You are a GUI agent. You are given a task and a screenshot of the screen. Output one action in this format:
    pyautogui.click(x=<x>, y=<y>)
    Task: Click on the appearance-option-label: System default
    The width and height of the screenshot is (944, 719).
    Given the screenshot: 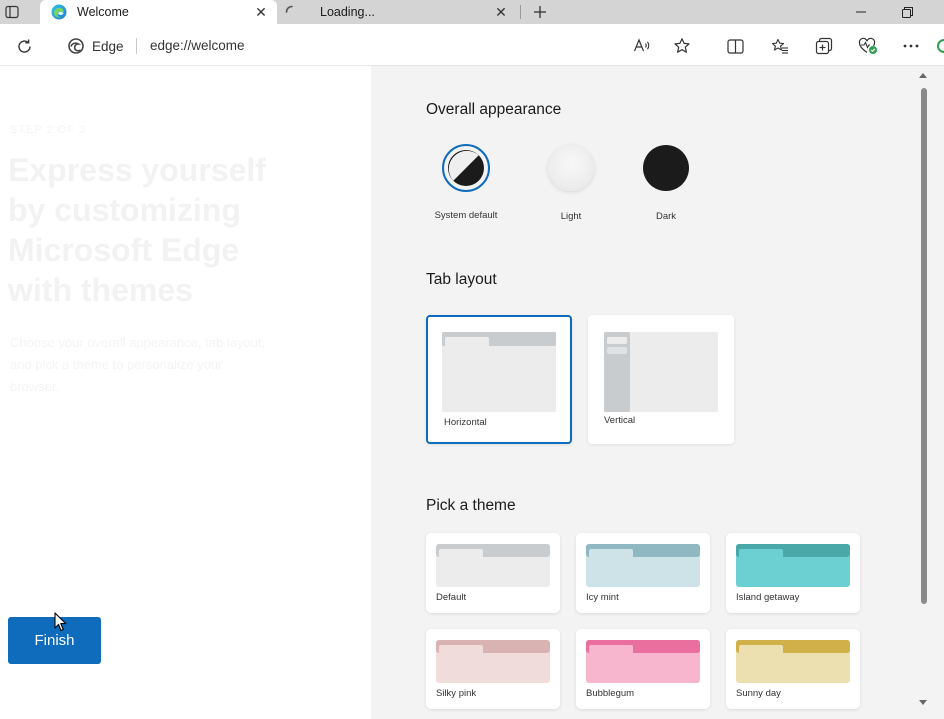 What is the action you would take?
    pyautogui.click(x=466, y=215)
    